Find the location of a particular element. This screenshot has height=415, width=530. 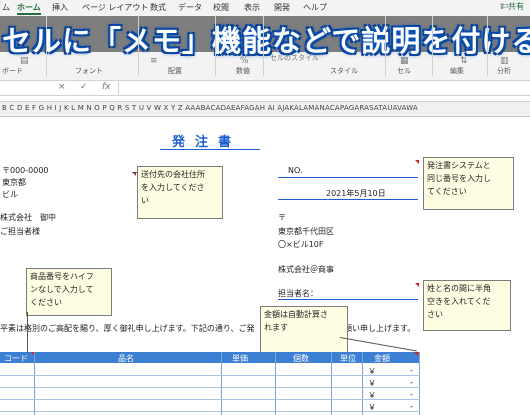

note-amount: 金額は自動計算さ れます is located at coordinates (304, 330).